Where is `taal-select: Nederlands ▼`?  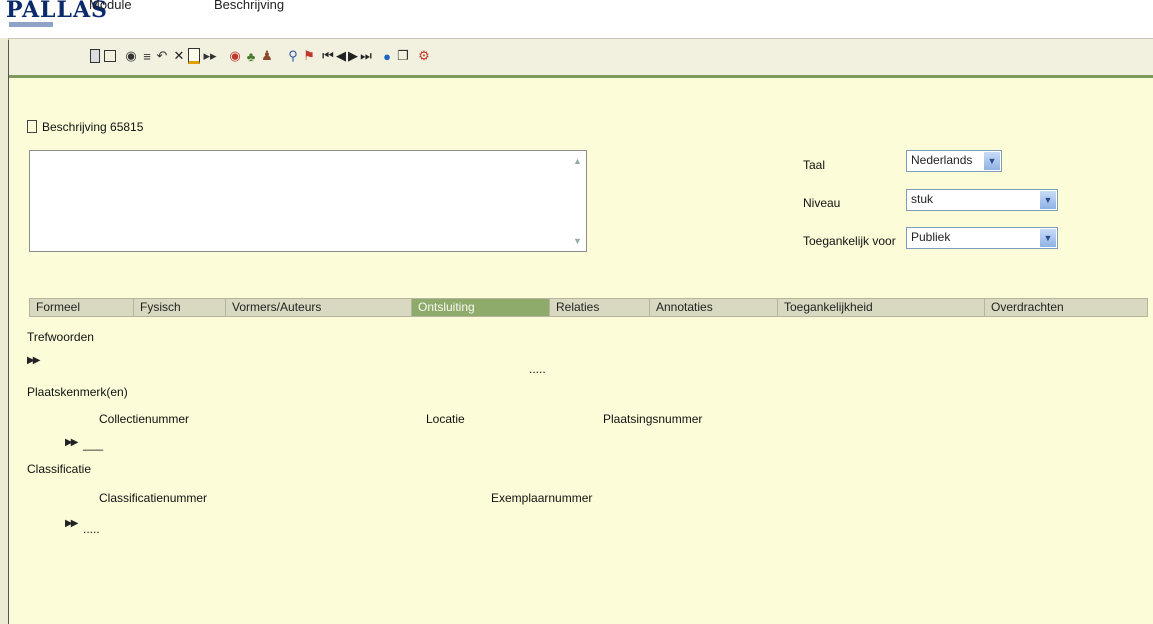
taal-select: Nederlands ▼ is located at coordinates (954, 161).